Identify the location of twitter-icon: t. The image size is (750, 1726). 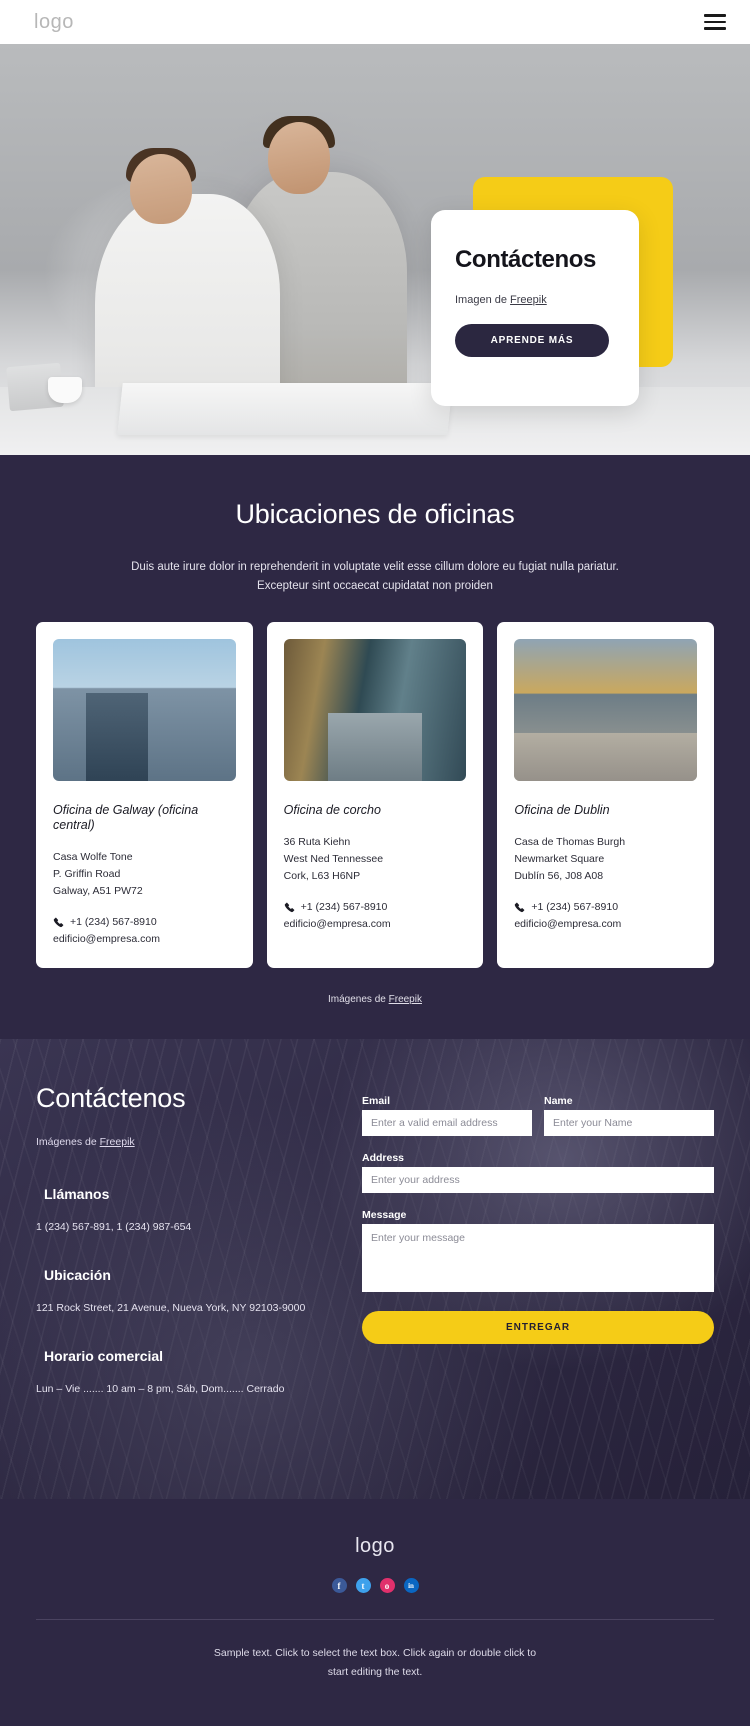
(363, 1585).